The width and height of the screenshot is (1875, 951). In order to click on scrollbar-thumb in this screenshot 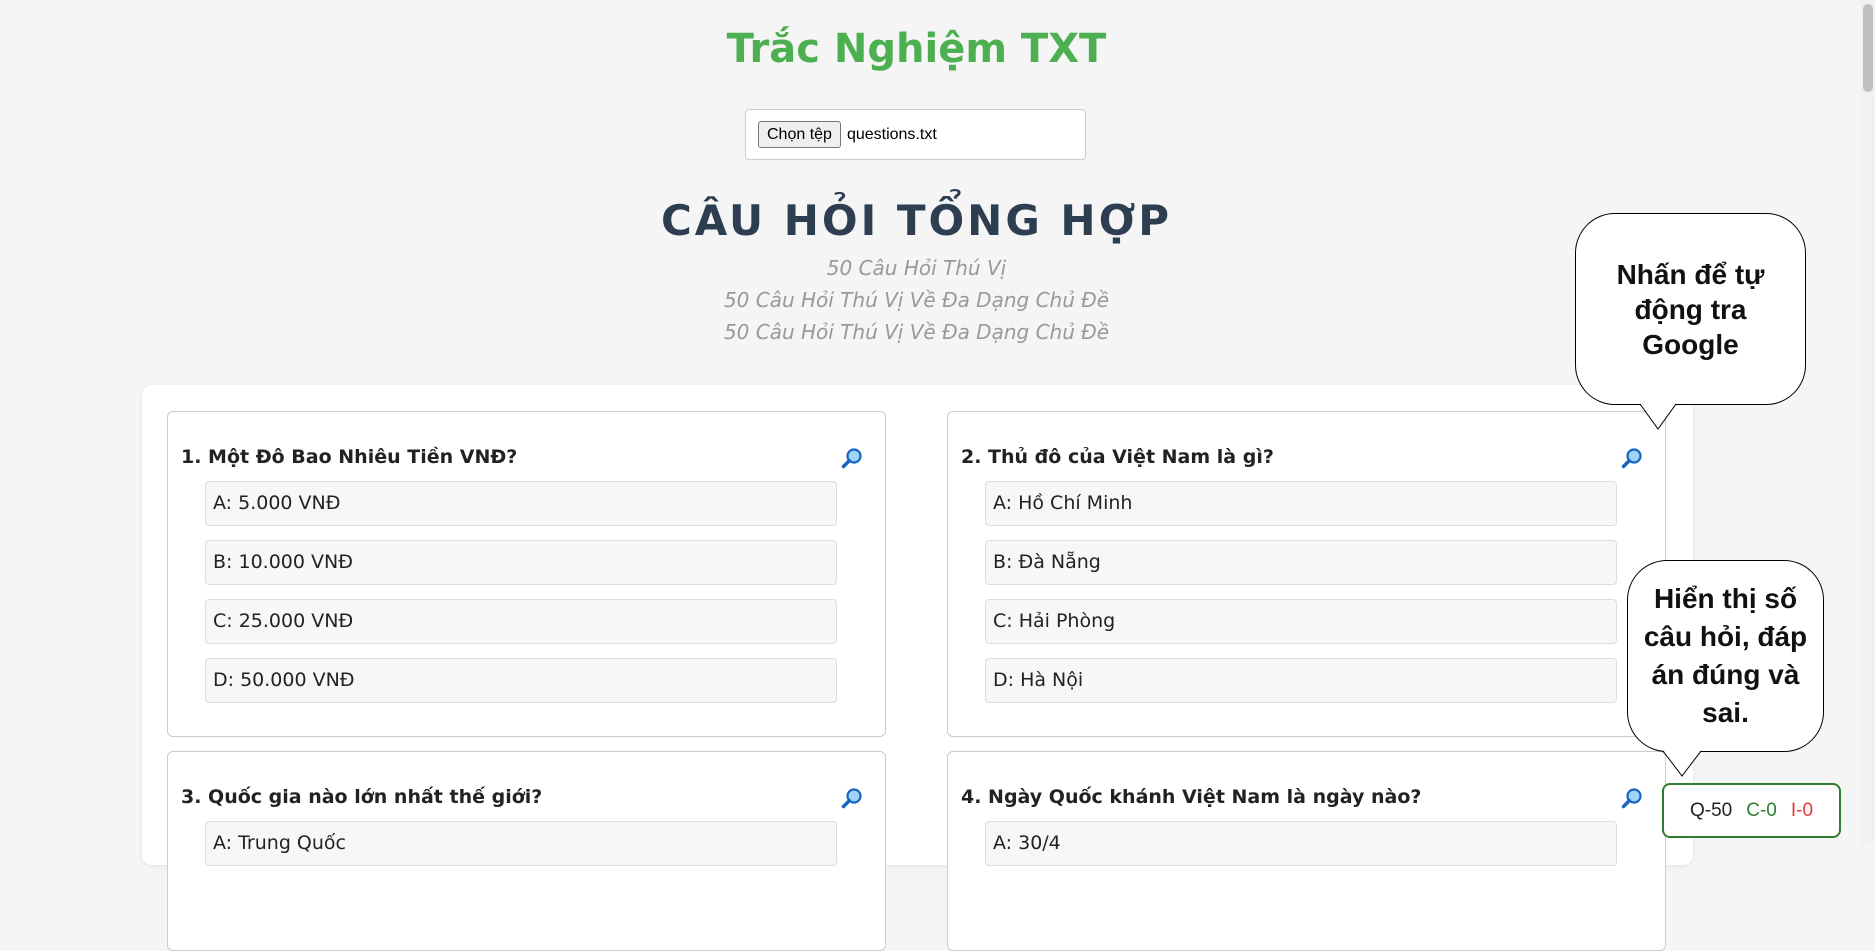, I will do `click(1868, 48)`.